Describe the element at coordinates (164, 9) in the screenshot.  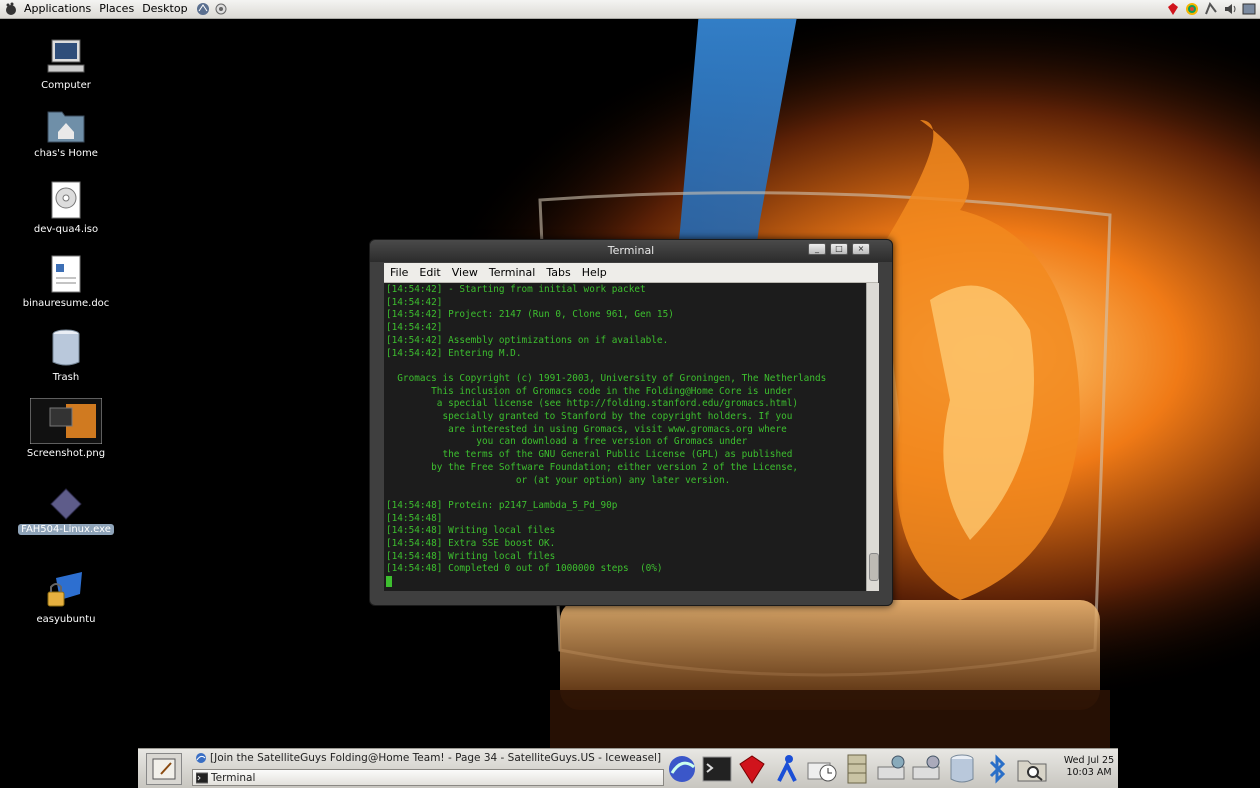
I see `desktop-menu: Desktop` at that location.